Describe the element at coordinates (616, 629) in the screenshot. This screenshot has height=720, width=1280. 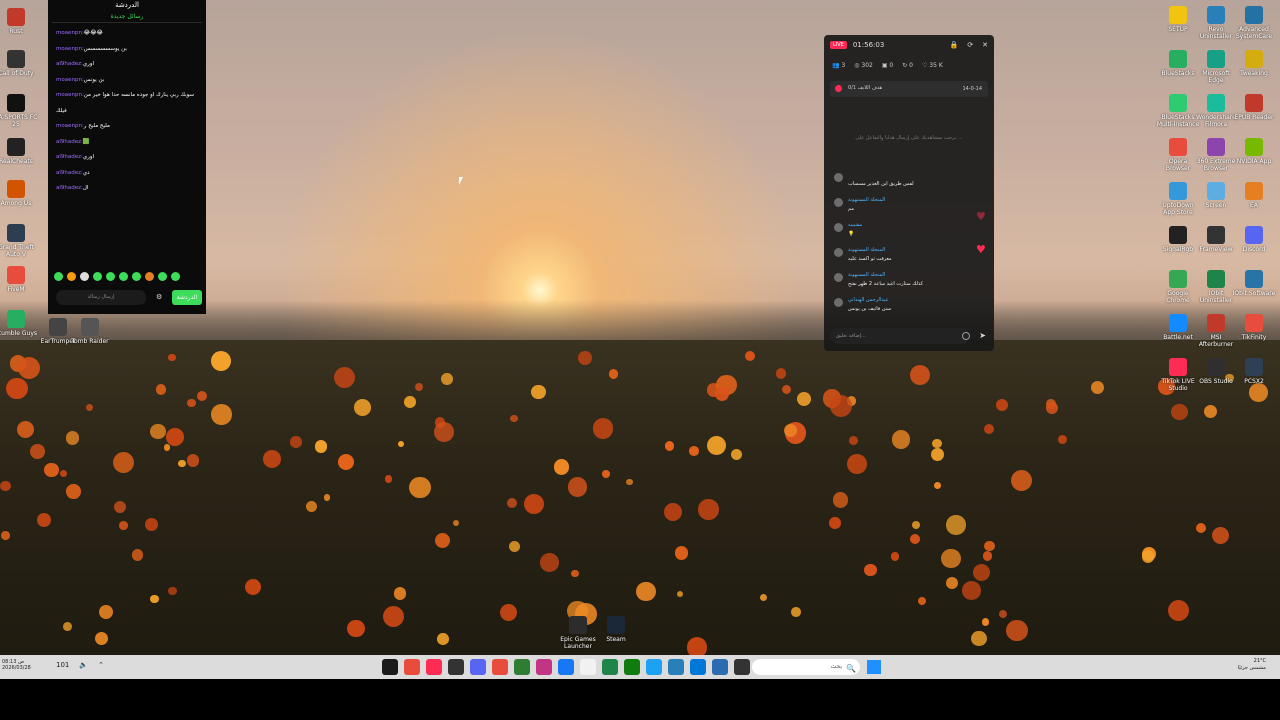
I see `desktop-shortcut: Steam` at that location.